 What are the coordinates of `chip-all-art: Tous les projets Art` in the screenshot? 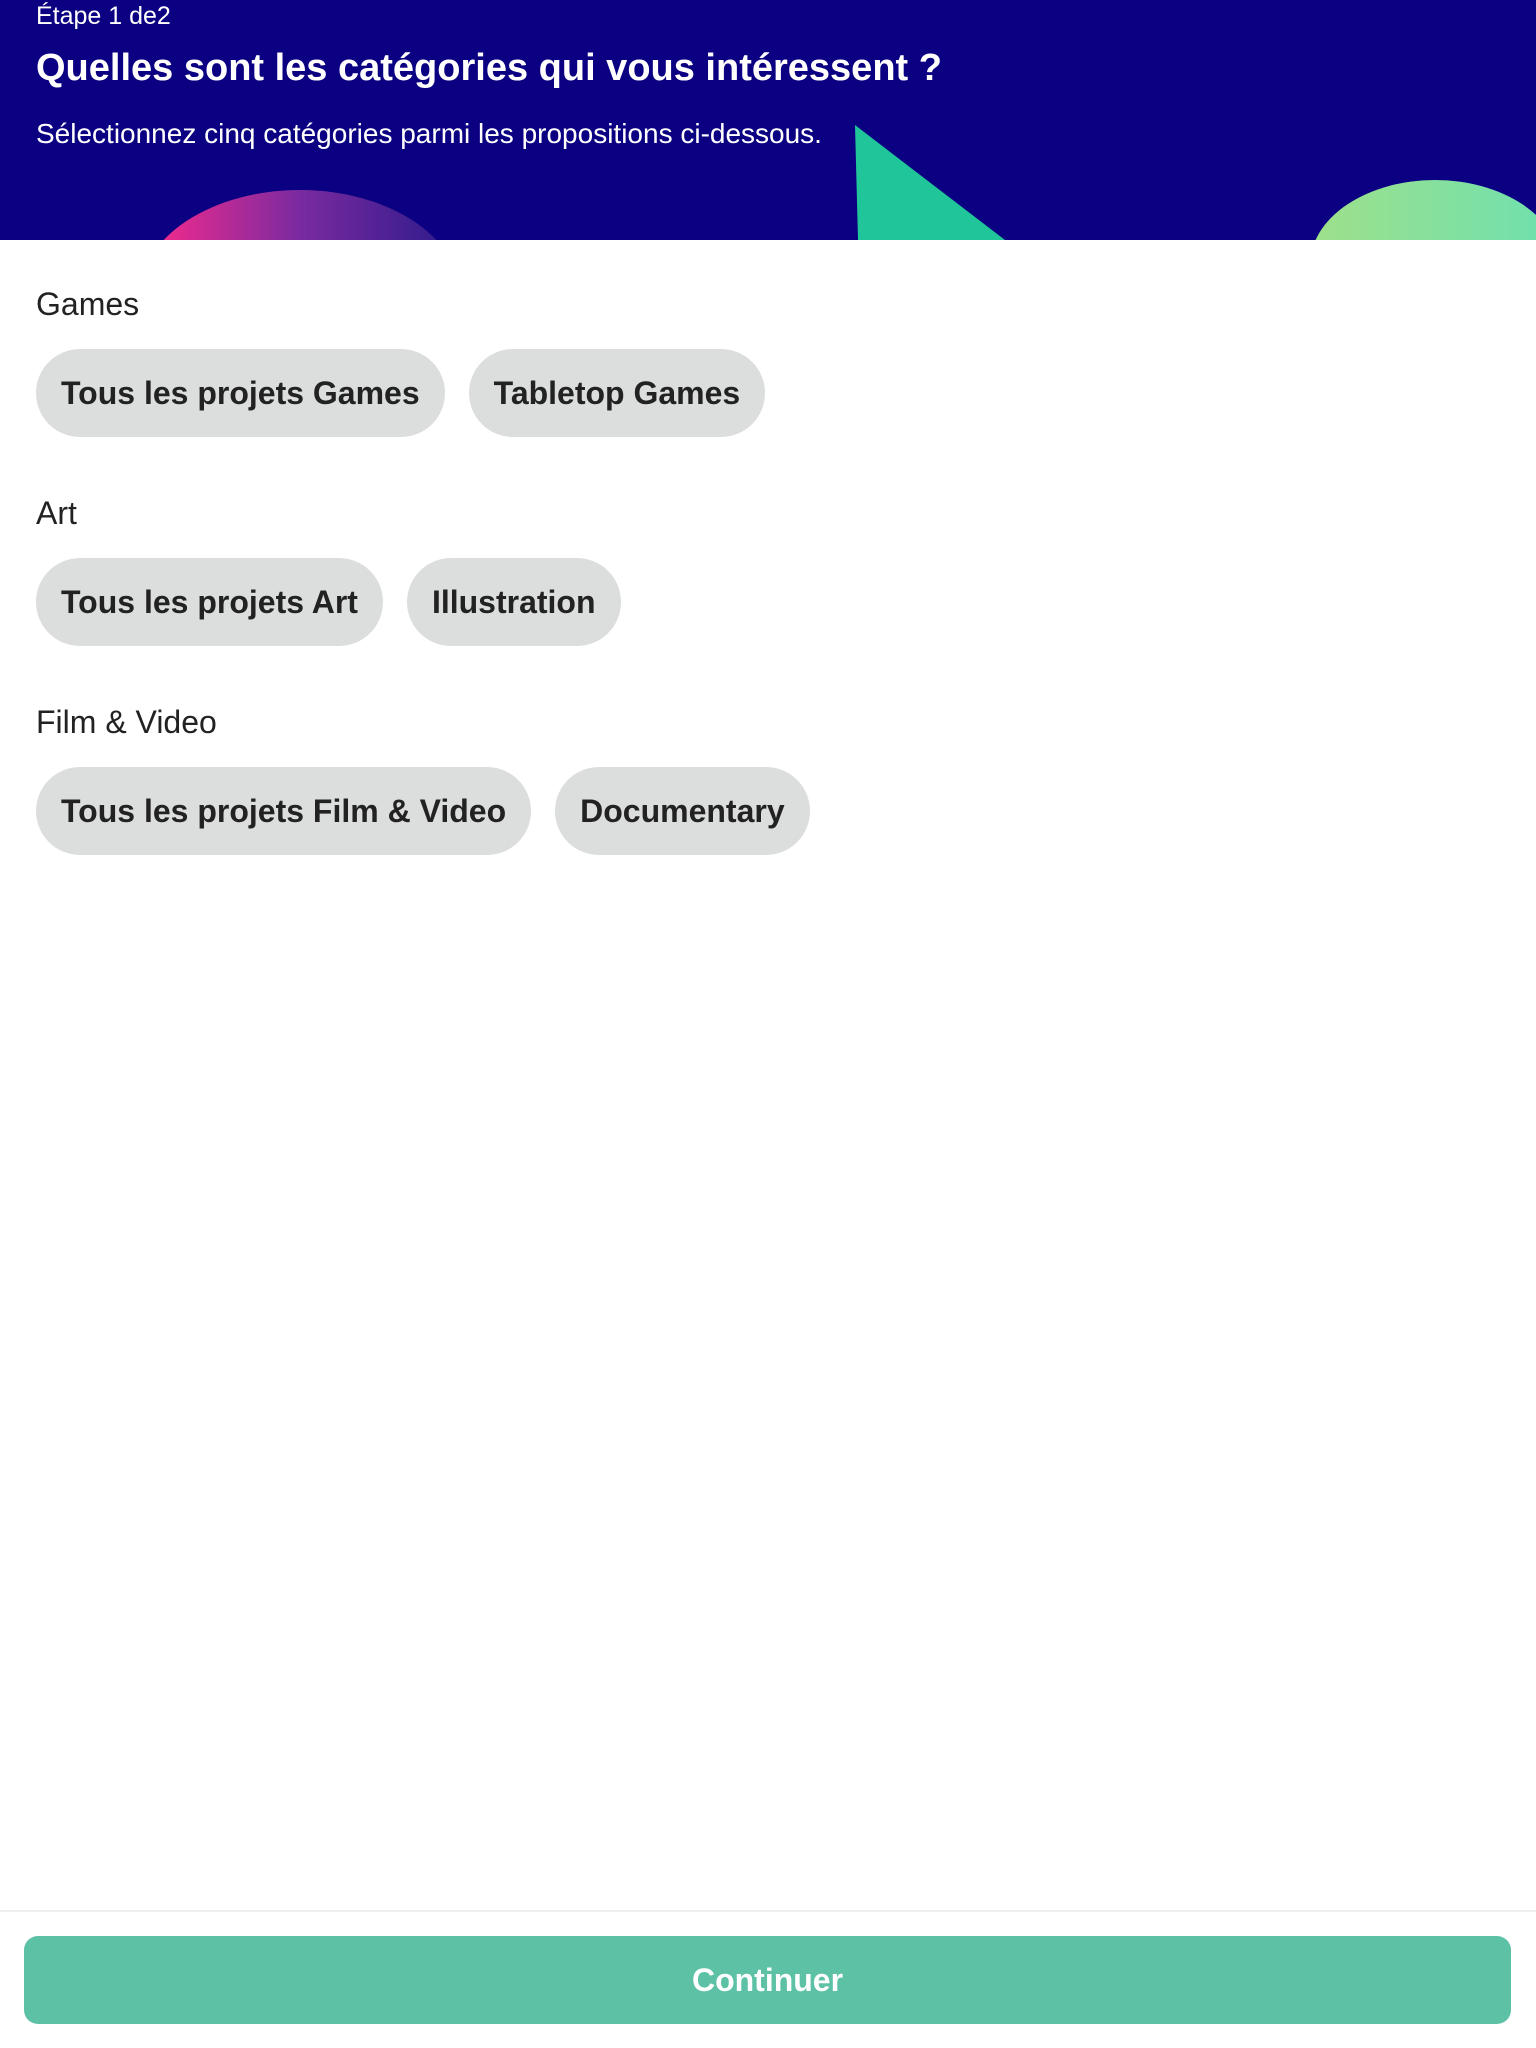 It's located at (209, 602).